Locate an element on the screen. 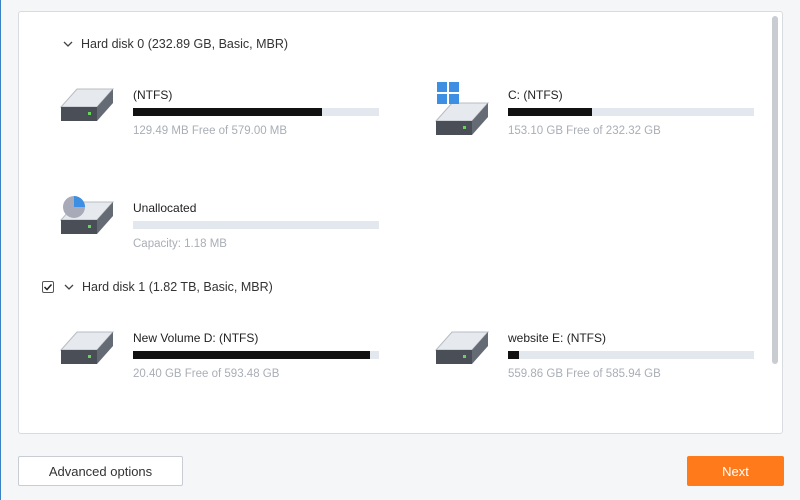  partition-info: 153.10 GB Free of 232.32 GB is located at coordinates (584, 131).